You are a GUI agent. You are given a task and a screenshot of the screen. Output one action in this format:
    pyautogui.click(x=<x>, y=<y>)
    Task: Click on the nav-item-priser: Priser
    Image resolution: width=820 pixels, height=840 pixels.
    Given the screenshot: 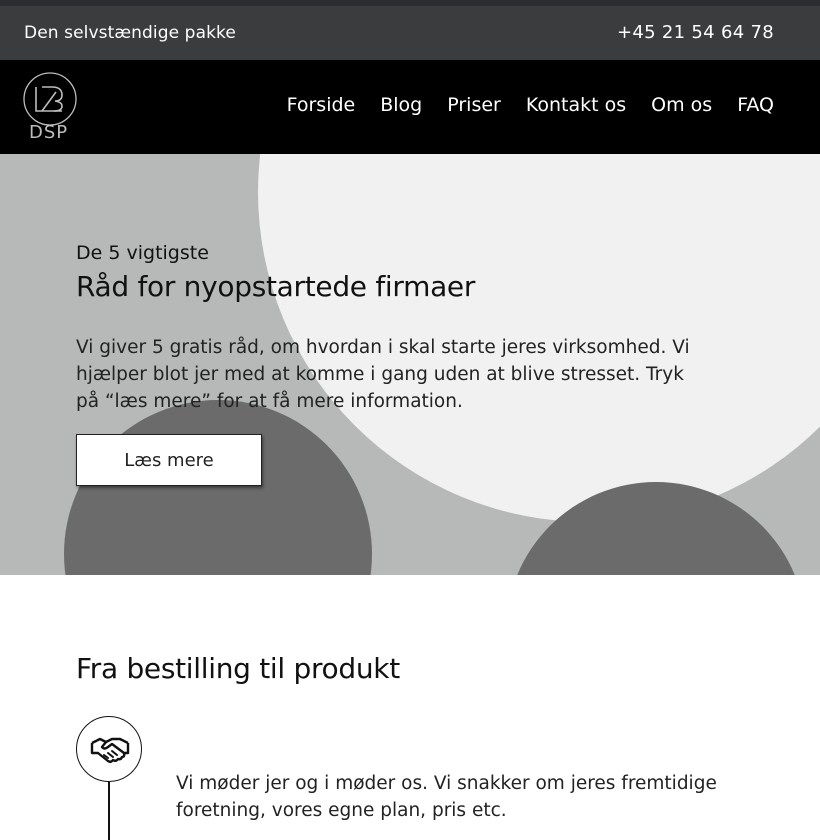 What is the action you would take?
    pyautogui.click(x=474, y=105)
    